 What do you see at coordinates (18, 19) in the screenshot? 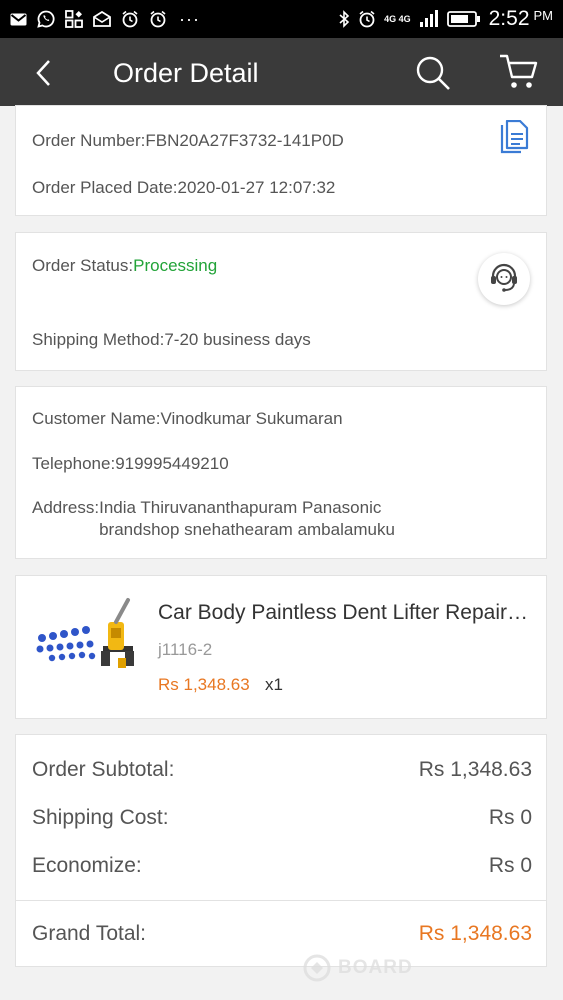
I see `gmail-icon` at bounding box center [18, 19].